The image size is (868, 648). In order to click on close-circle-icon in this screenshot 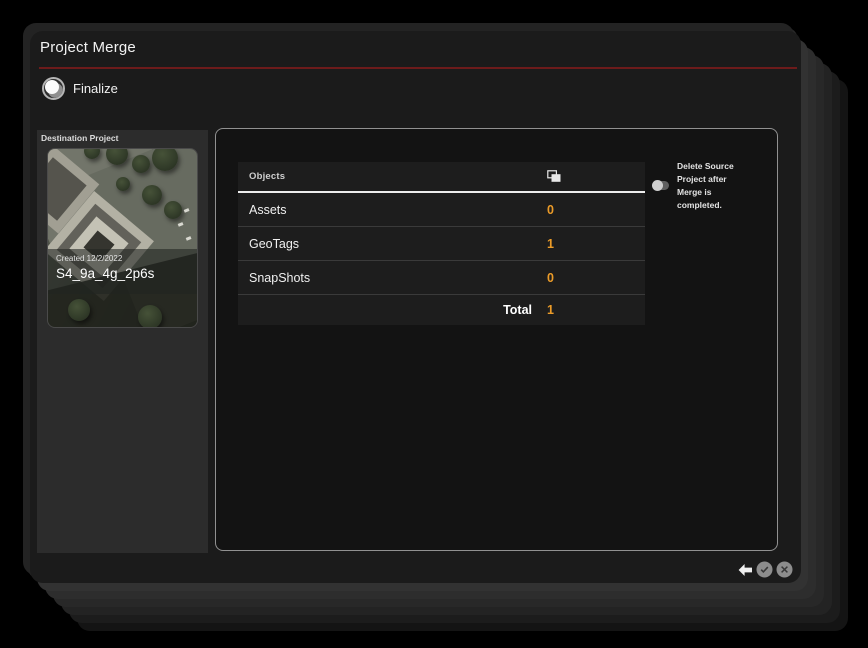, I will do `click(784, 569)`.